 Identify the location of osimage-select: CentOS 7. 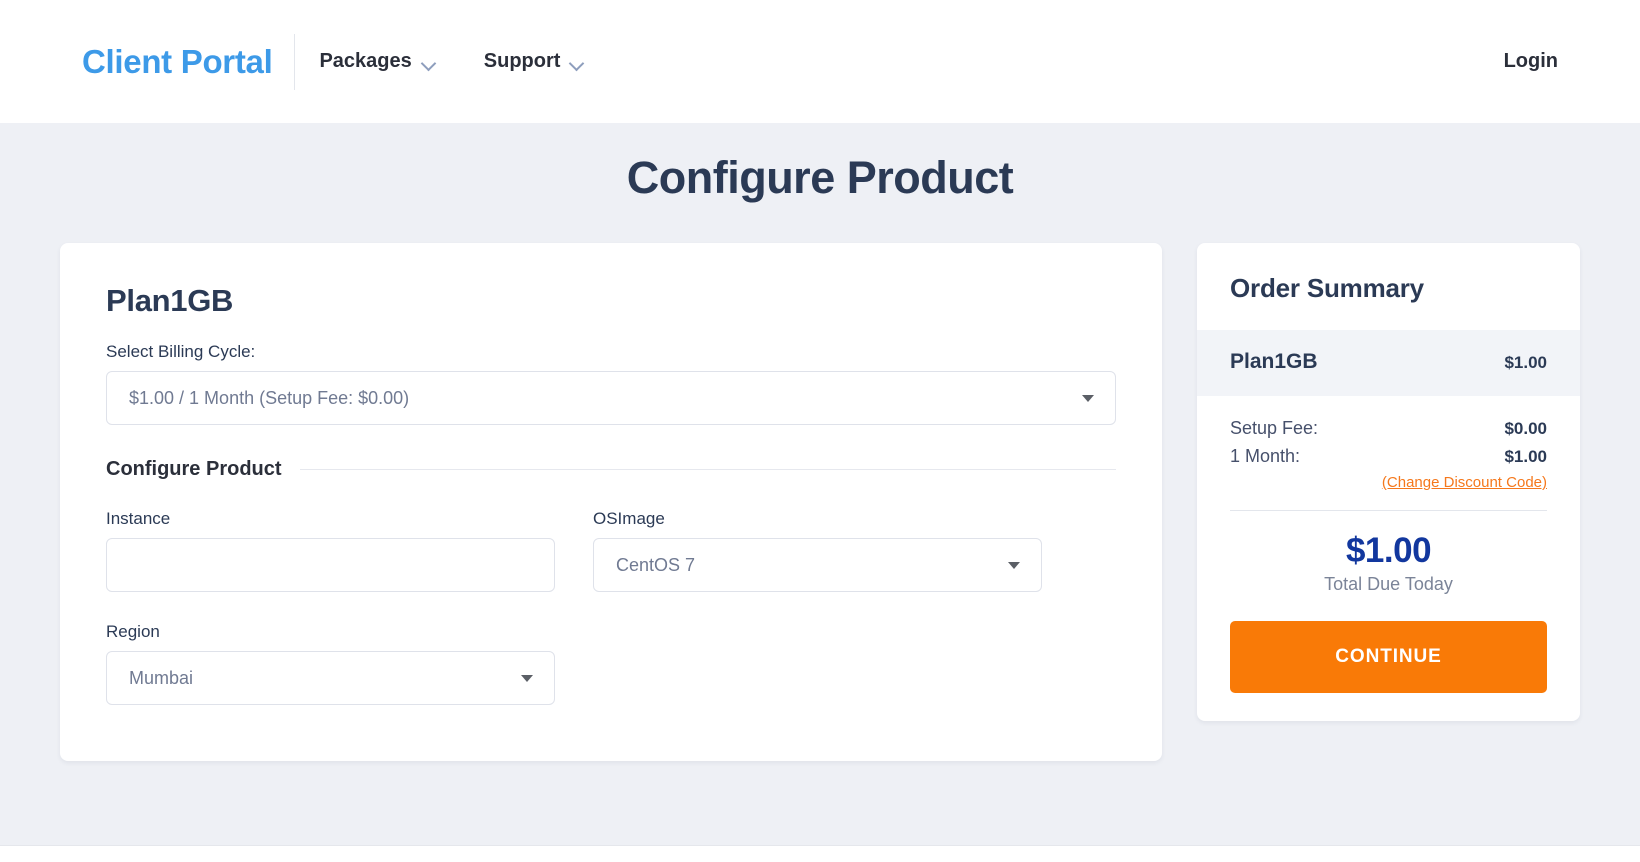
(817, 565).